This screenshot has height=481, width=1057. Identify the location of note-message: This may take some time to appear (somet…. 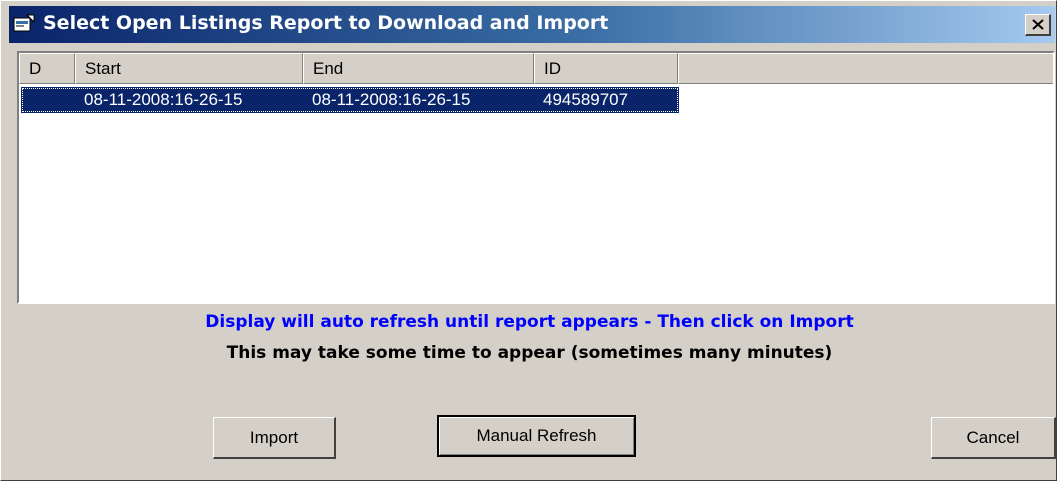
(529, 353).